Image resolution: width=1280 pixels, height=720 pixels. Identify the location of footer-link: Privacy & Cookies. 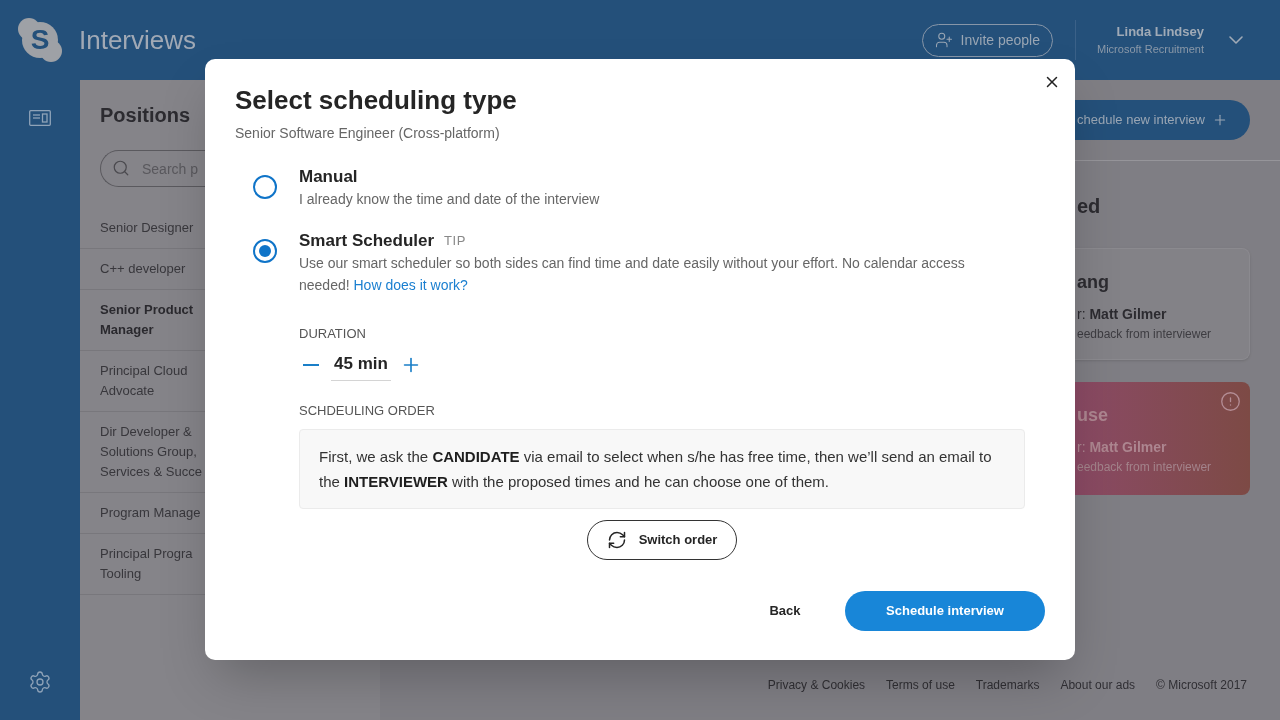
(816, 685).